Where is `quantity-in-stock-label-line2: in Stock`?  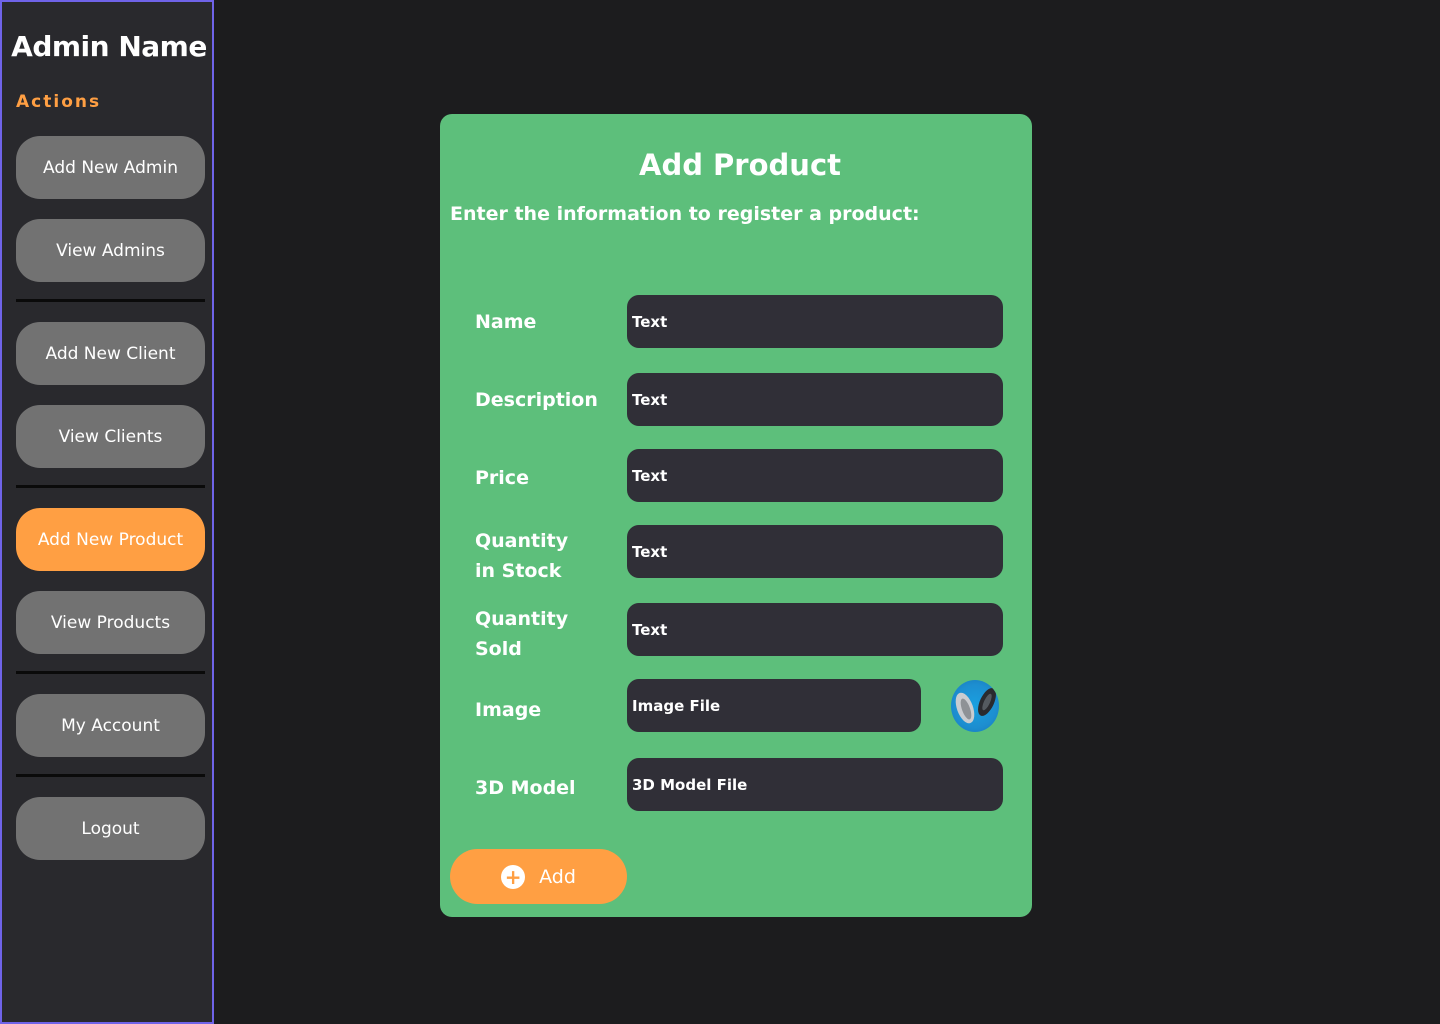
quantity-in-stock-label-line2: in Stock is located at coordinates (518, 571).